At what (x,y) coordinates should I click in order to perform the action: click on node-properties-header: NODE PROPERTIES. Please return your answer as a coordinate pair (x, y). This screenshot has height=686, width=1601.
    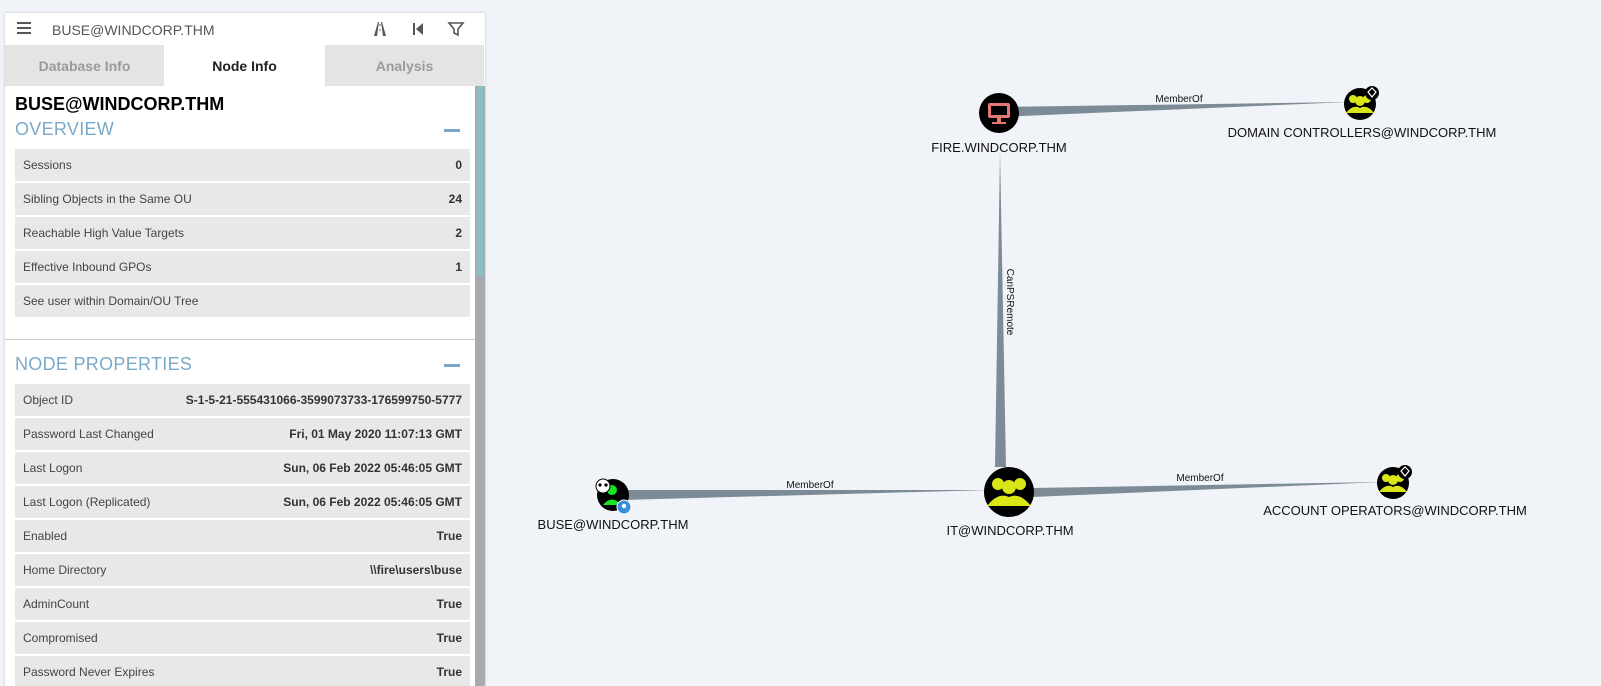
    Looking at the image, I should click on (240, 365).